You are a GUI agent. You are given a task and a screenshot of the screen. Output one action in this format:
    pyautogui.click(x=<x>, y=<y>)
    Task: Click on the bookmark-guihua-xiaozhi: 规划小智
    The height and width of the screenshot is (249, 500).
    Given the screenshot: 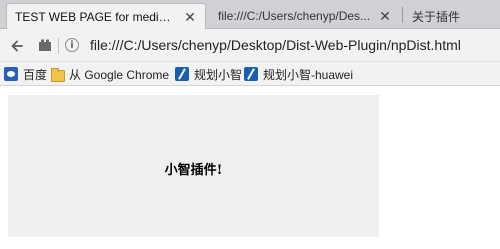 What is the action you would take?
    pyautogui.click(x=208, y=74)
    